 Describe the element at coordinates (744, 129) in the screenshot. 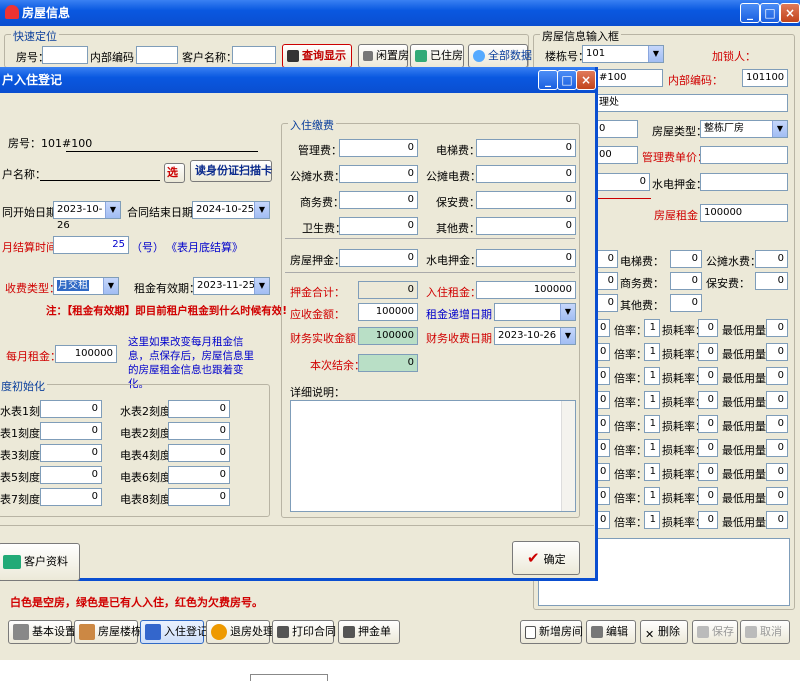

I see `house-type-select: 整栋厂房 ▼` at that location.